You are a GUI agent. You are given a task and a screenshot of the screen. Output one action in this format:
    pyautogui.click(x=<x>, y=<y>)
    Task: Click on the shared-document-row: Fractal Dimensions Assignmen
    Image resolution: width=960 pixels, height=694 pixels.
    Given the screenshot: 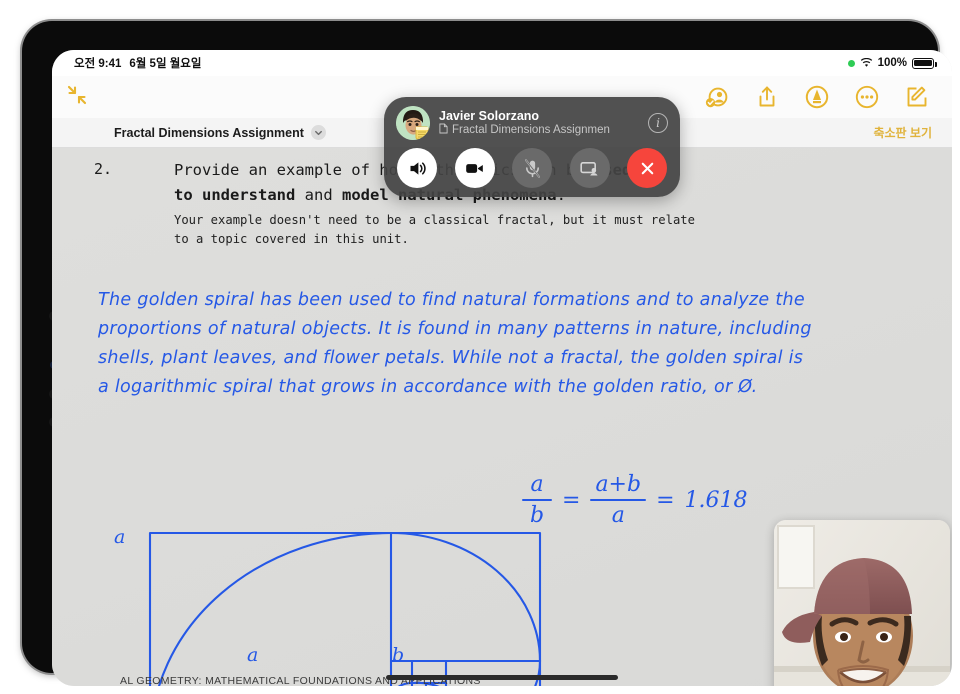 What is the action you would take?
    pyautogui.click(x=539, y=130)
    